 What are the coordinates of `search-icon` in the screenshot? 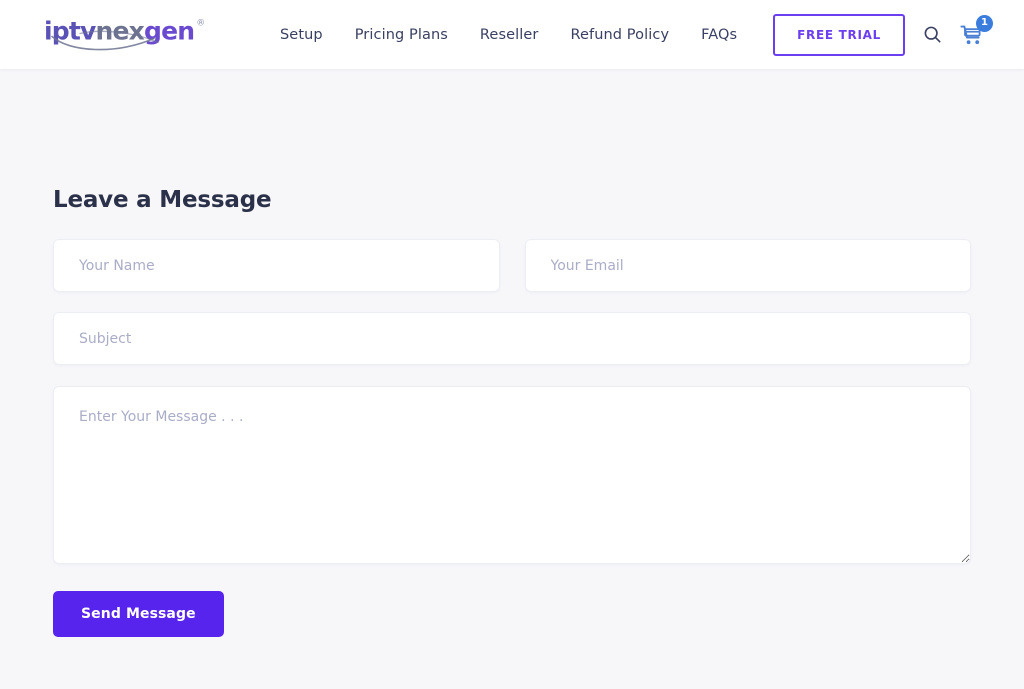 It's located at (932, 34).